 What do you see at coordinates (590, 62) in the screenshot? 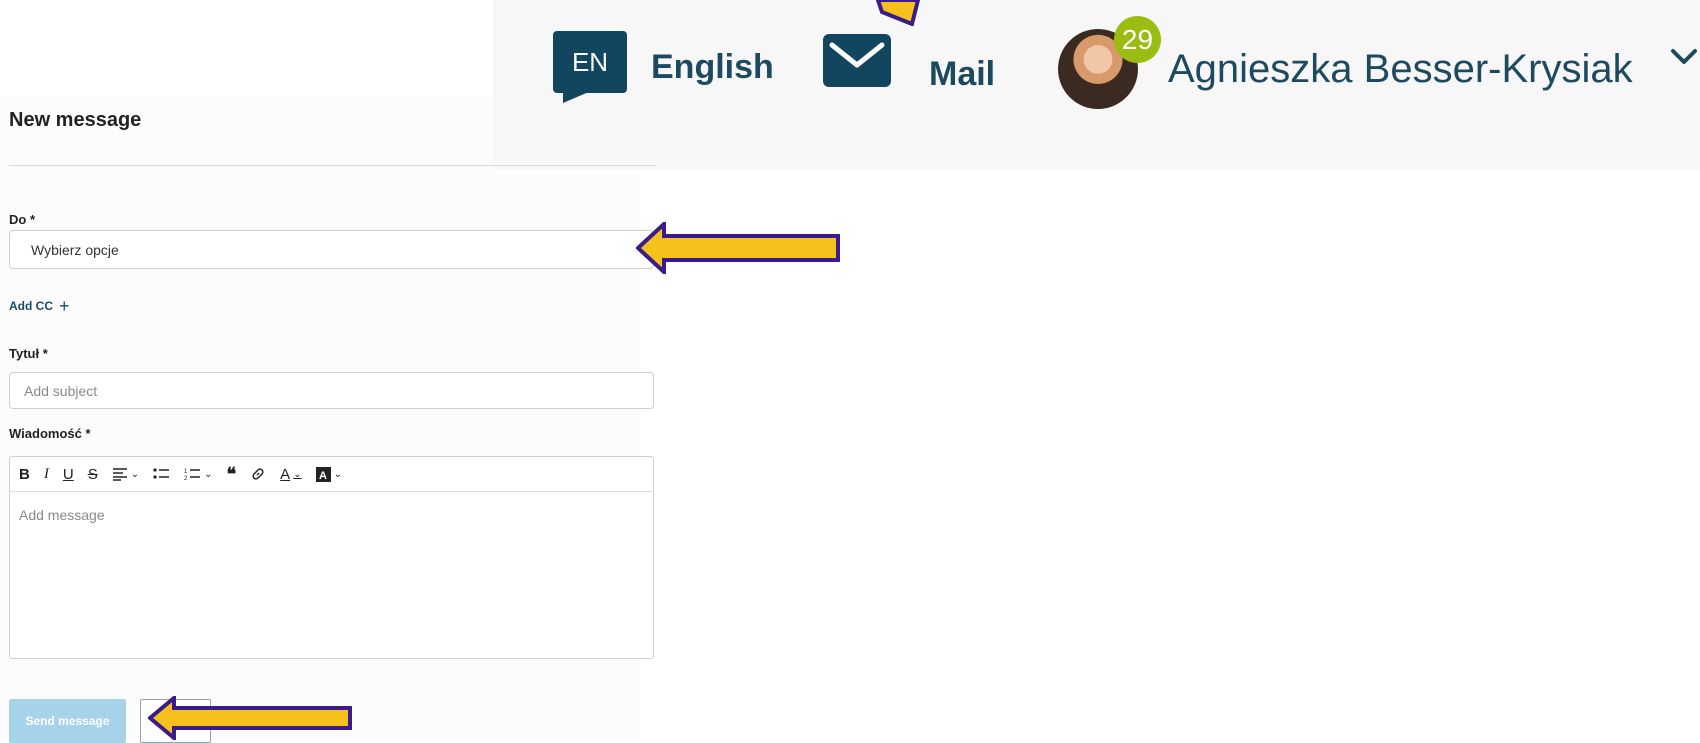
I see `language-code: EN` at bounding box center [590, 62].